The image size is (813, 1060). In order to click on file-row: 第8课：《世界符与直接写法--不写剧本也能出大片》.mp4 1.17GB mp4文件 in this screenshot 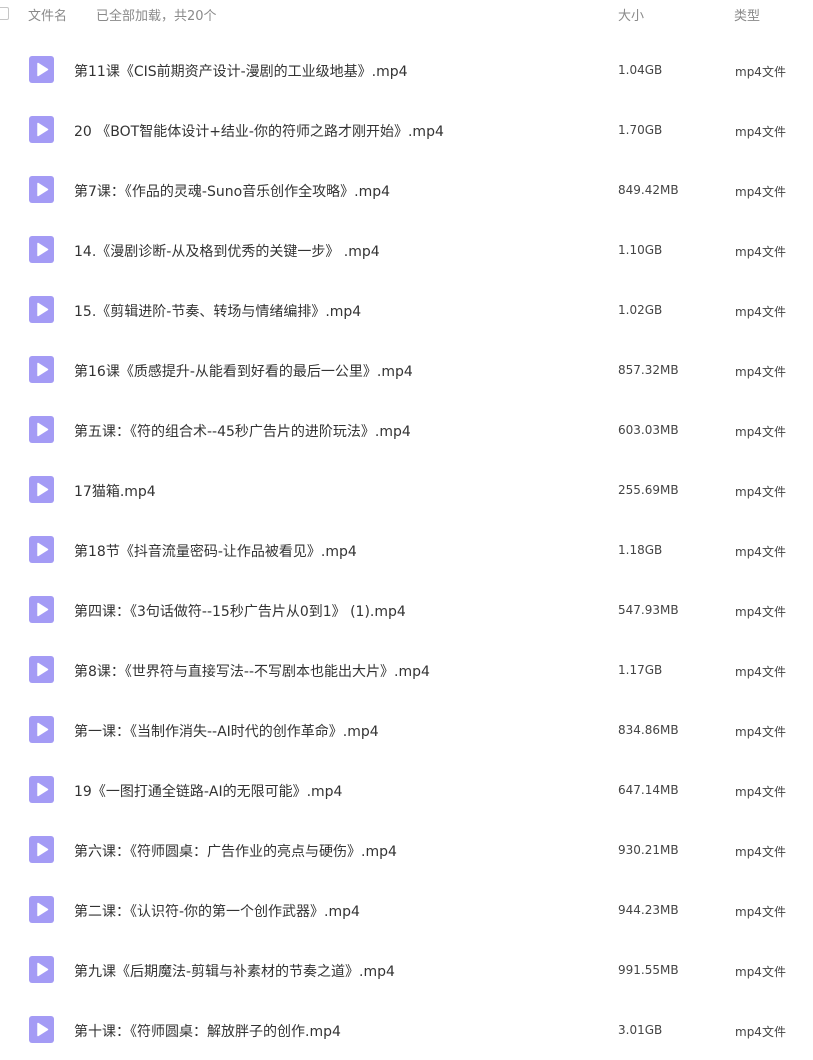, I will do `click(406, 670)`.